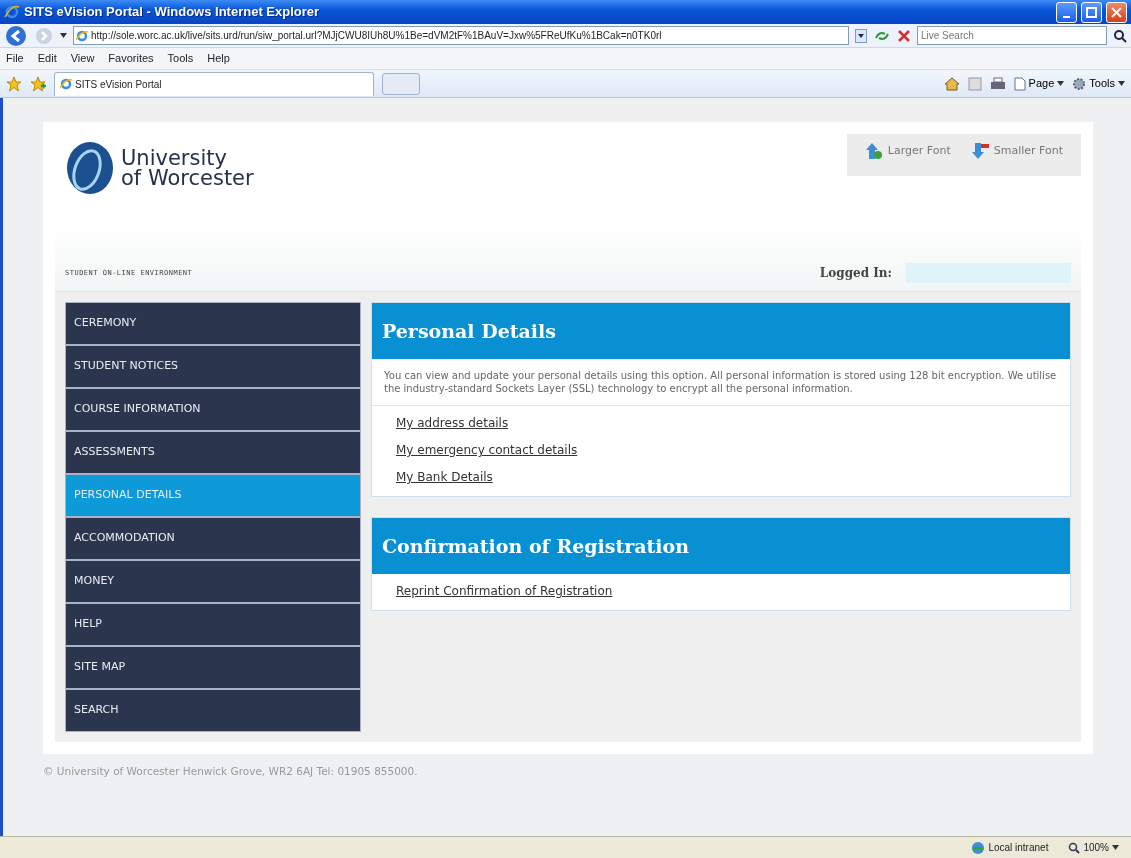  I want to click on close-icon, so click(1116, 12).